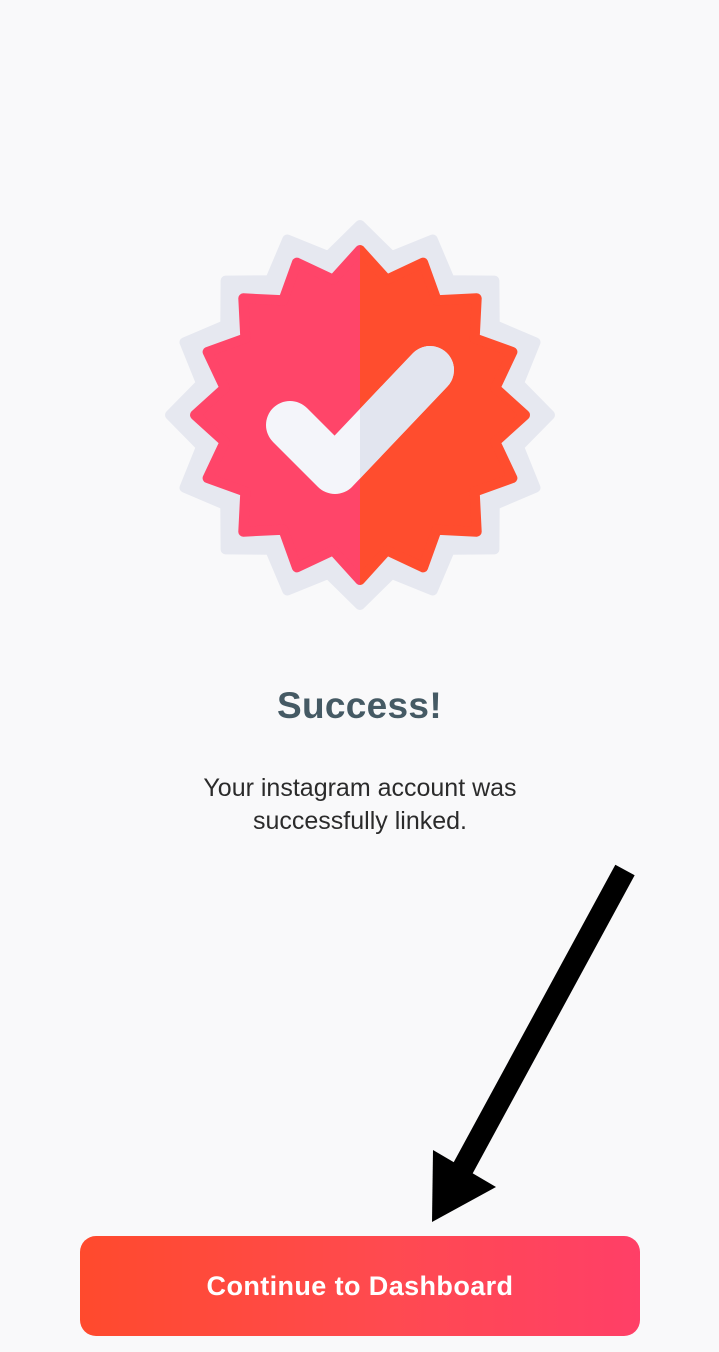 The width and height of the screenshot is (719, 1352). Describe the element at coordinates (360, 1286) in the screenshot. I see `continue-to-dashboard-button: Continue to Dashboard` at that location.